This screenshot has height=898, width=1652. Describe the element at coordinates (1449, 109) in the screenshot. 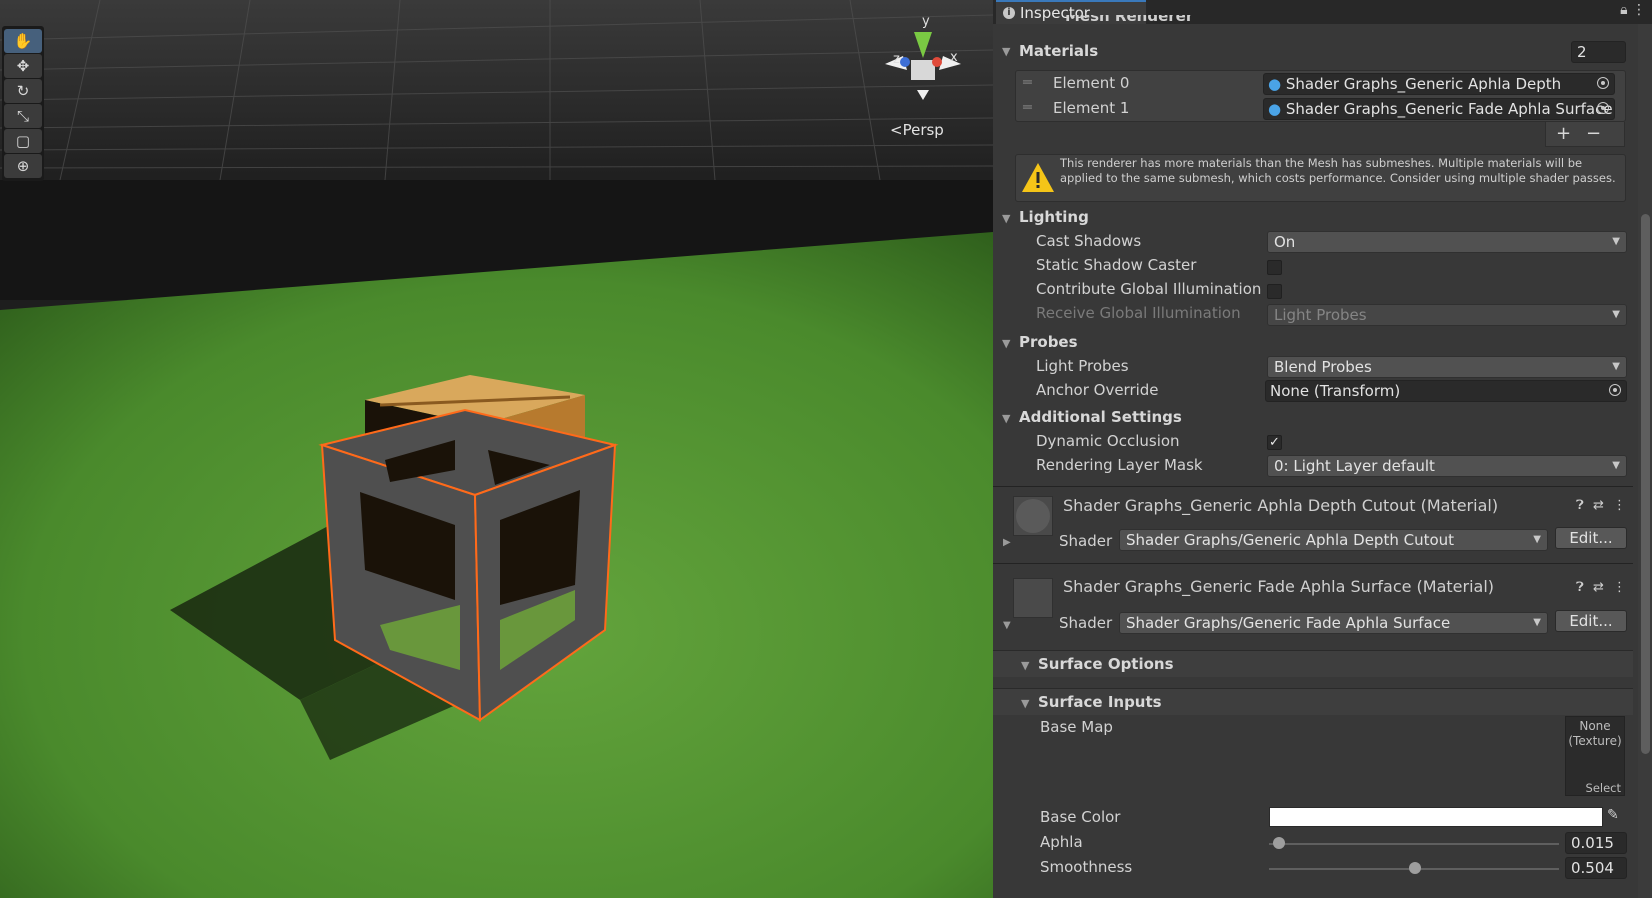

I see `element-1-value: Shader Graphs_Generic Fade Aphla Surface` at that location.